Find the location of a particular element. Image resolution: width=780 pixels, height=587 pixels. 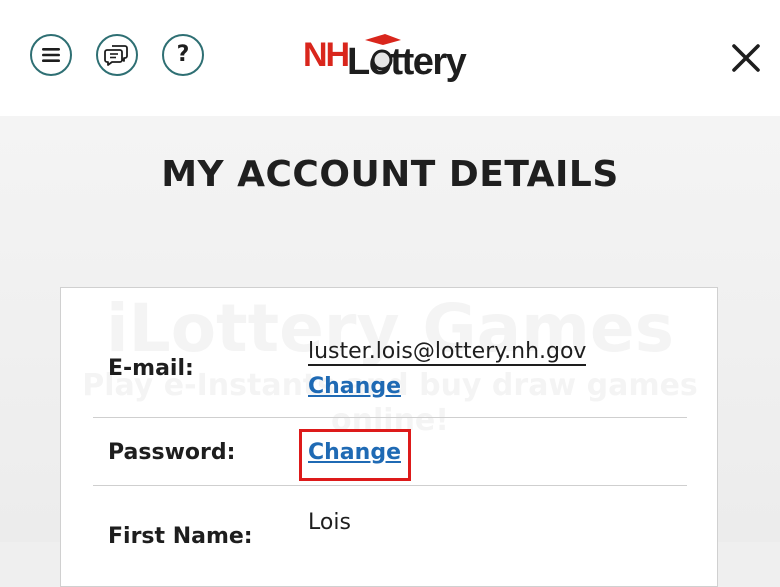

chat-button is located at coordinates (117, 55).